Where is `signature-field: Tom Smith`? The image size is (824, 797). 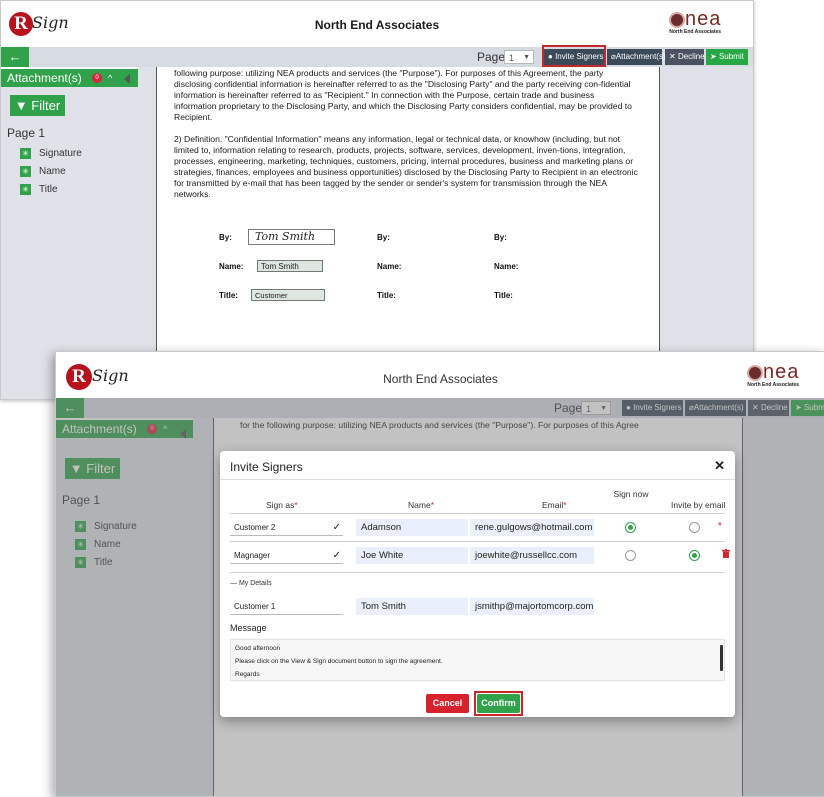 signature-field: Tom Smith is located at coordinates (291, 237).